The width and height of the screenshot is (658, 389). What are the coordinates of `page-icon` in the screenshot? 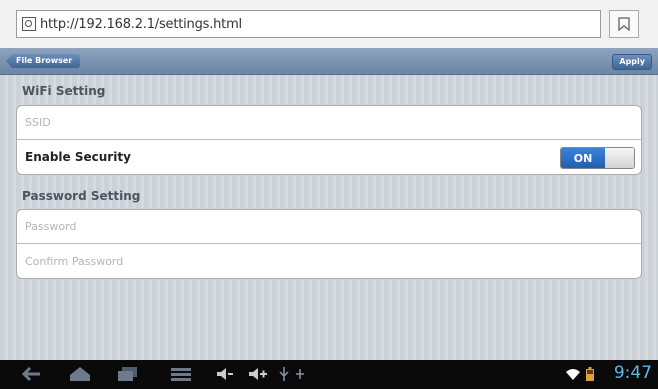 It's located at (29, 24).